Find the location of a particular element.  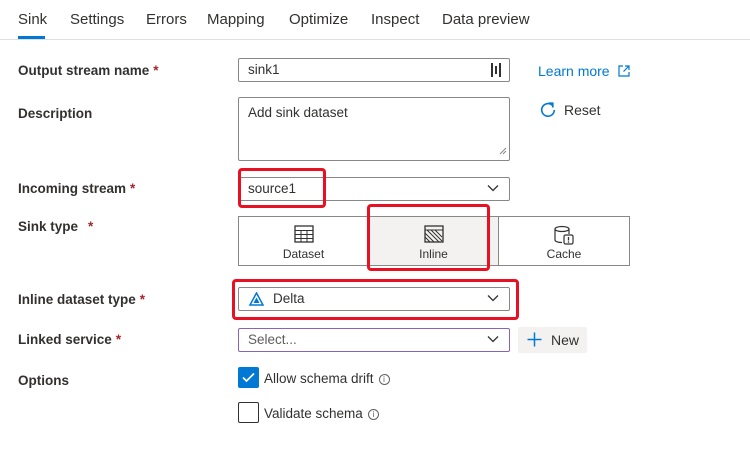

tab-errors: Errors is located at coordinates (166, 19).